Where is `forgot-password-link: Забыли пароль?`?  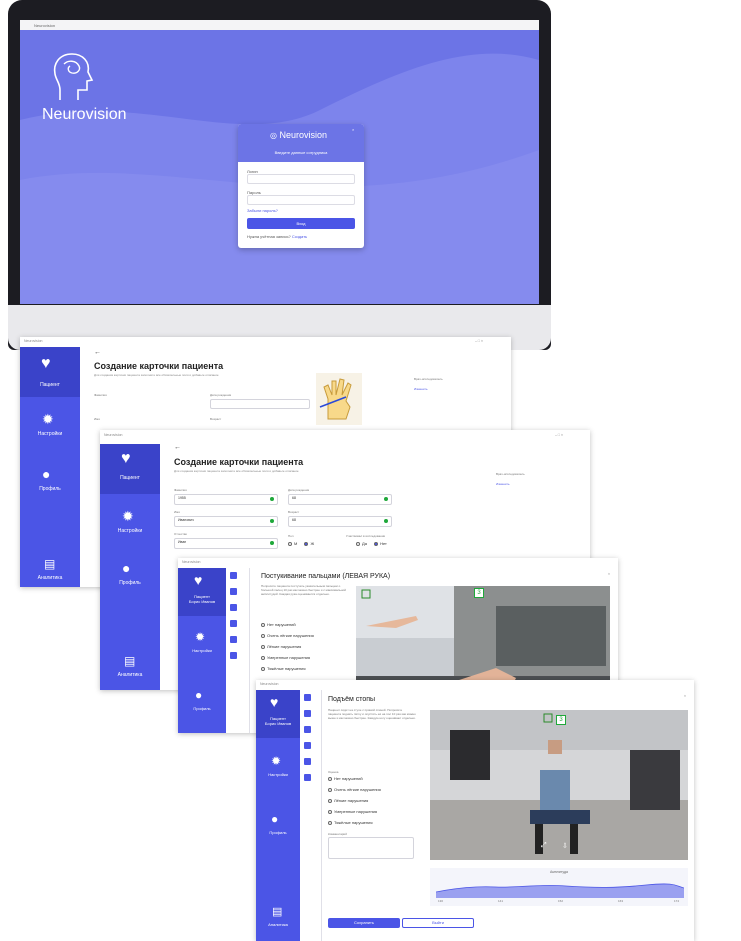 forgot-password-link: Забыли пароль? is located at coordinates (262, 210).